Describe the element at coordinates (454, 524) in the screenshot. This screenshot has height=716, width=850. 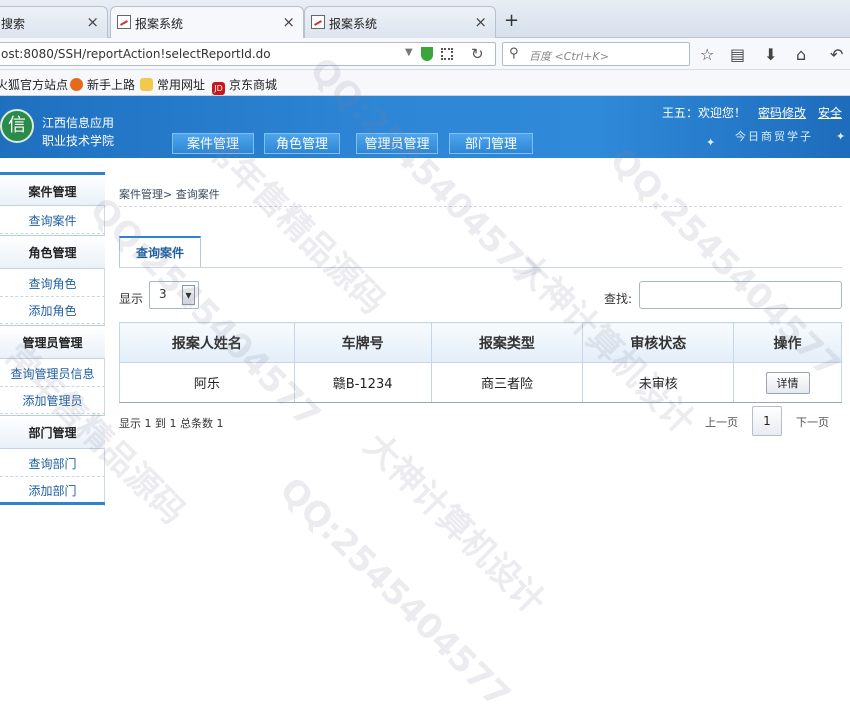
I see `watermark-text: 大神计算机设计` at that location.